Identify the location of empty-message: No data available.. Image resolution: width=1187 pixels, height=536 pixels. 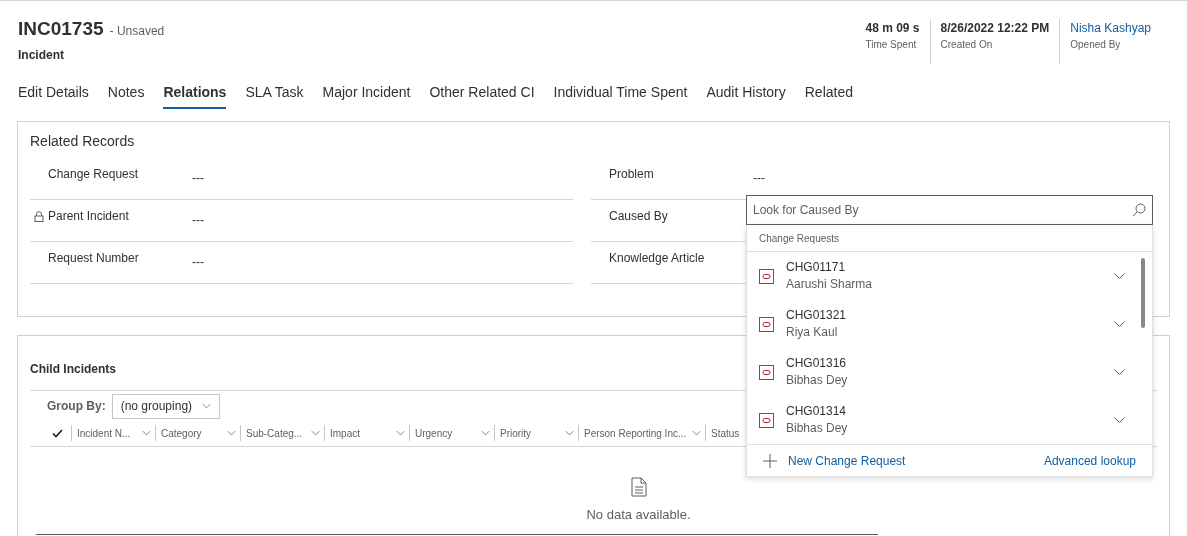
(638, 514).